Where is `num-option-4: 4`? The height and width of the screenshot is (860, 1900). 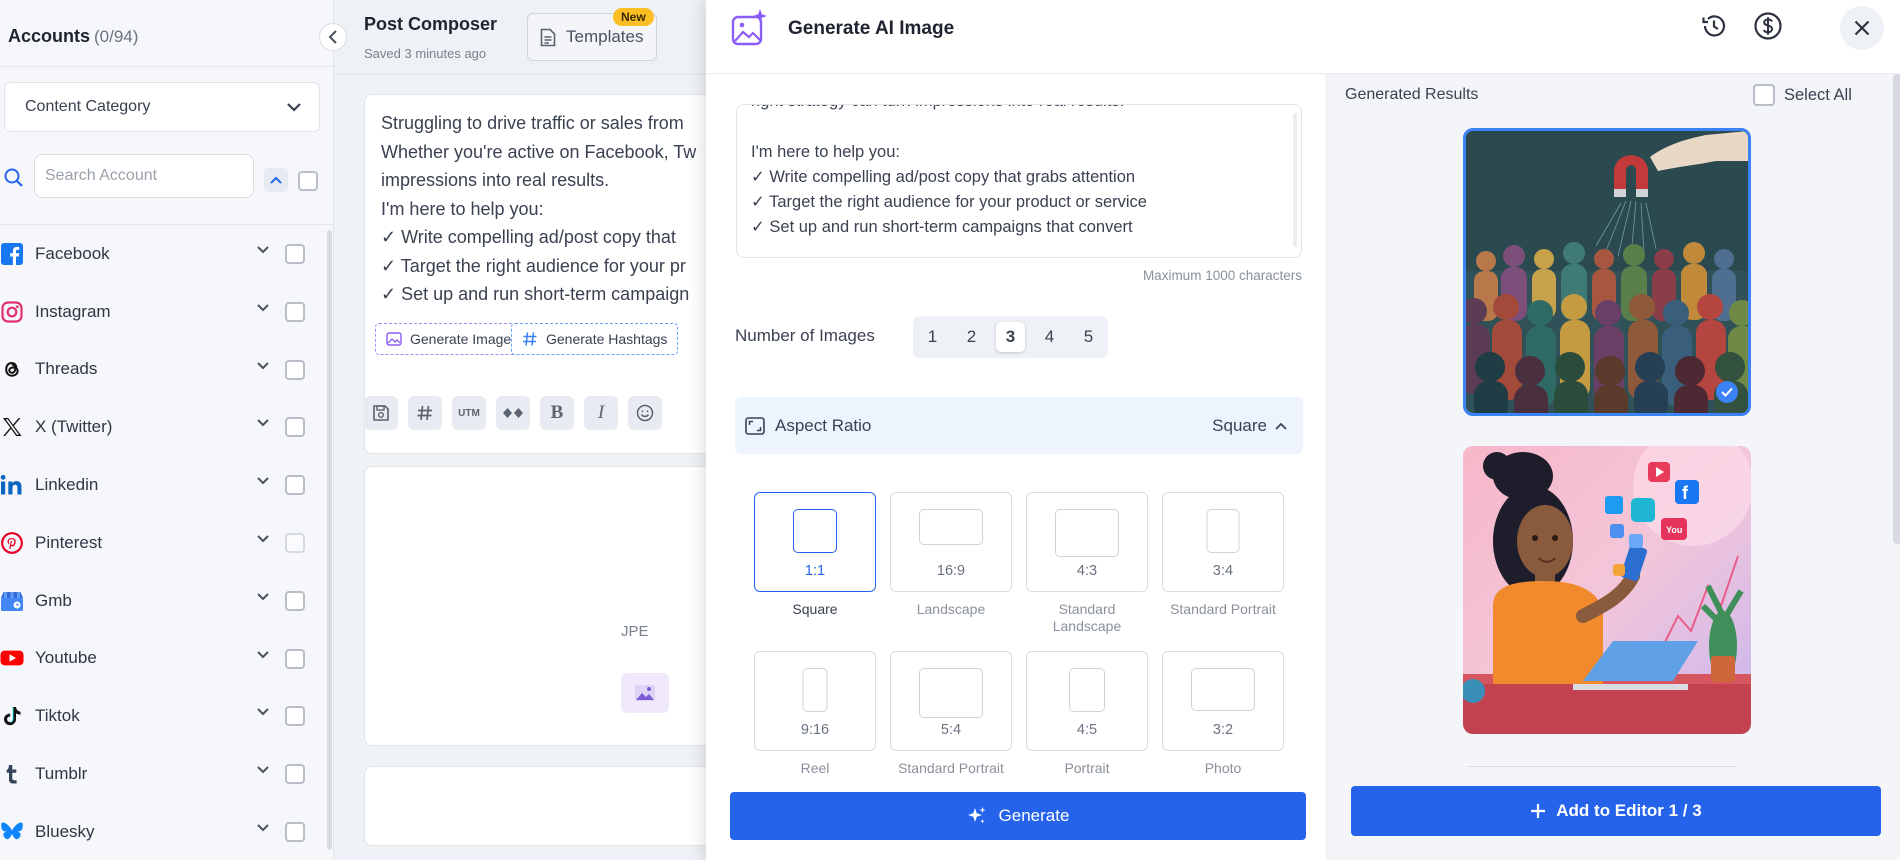 num-option-4: 4 is located at coordinates (1049, 337).